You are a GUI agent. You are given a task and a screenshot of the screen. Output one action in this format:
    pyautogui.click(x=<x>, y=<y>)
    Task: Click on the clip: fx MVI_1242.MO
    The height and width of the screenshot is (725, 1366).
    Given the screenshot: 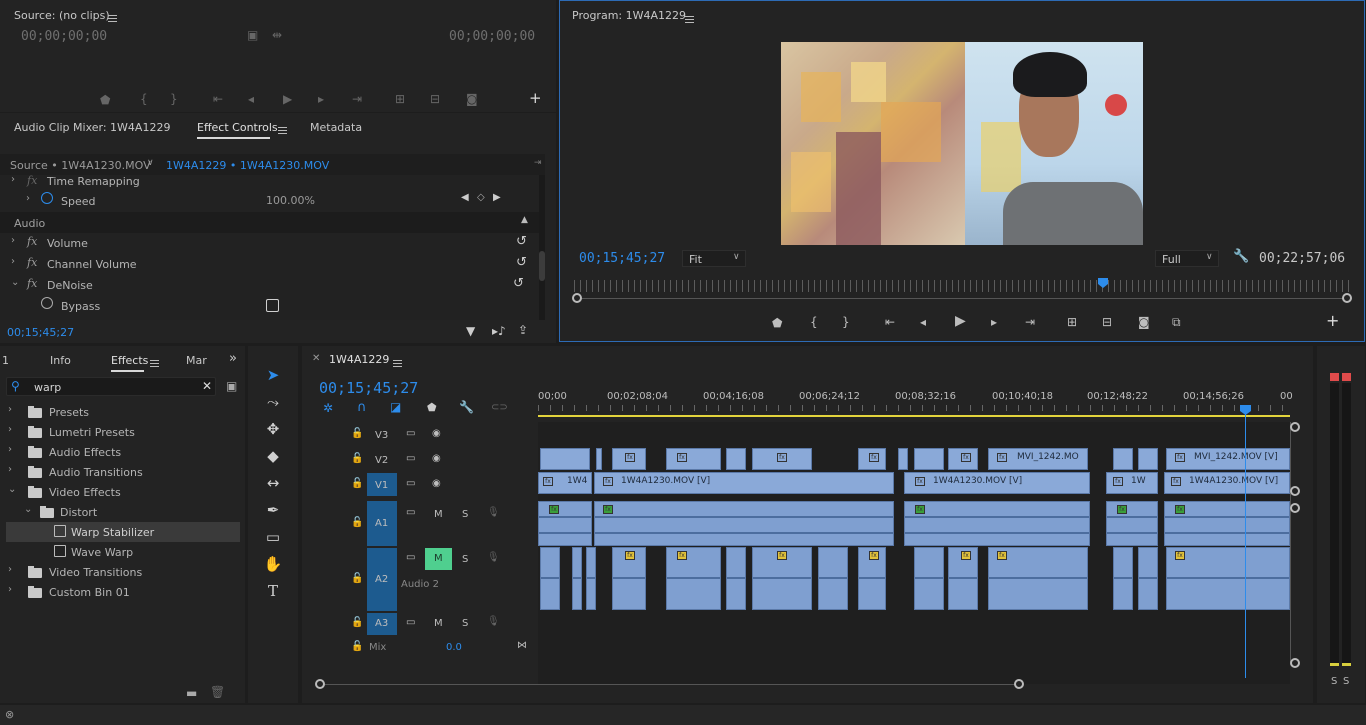 What is the action you would take?
    pyautogui.click(x=1038, y=459)
    